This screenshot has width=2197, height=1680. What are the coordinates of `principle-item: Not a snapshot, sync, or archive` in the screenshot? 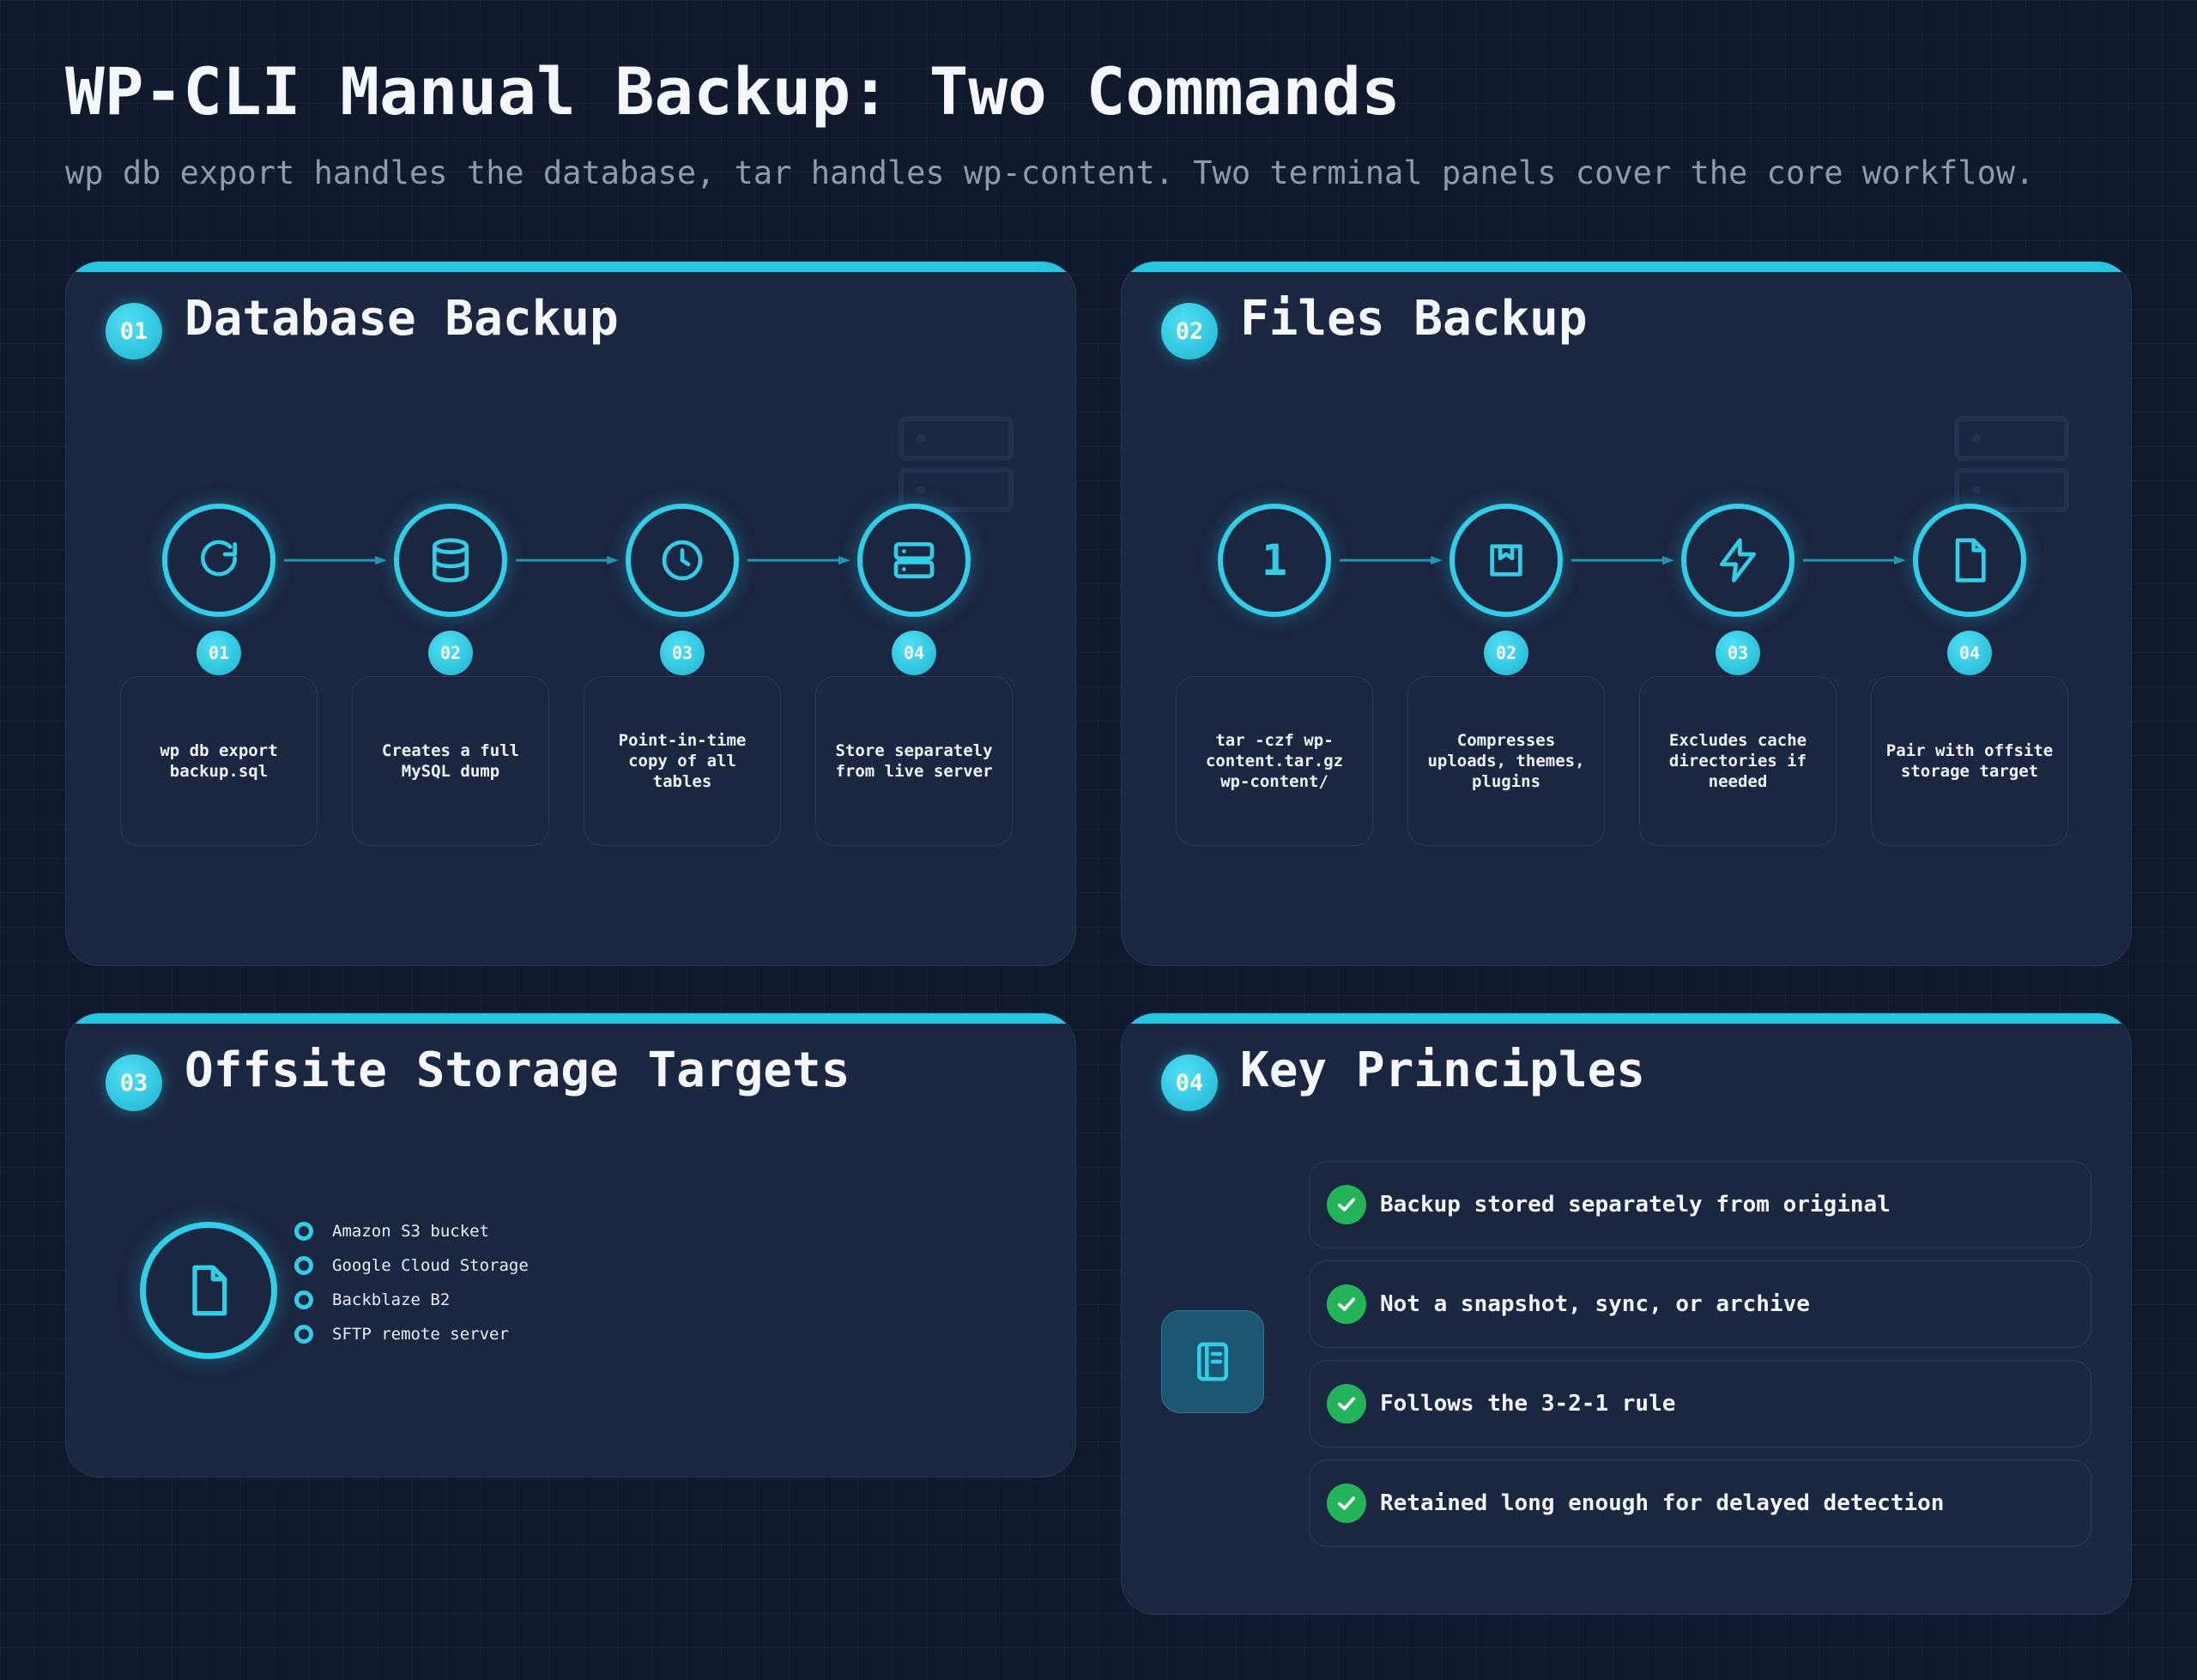 It's located at (1700, 1304).